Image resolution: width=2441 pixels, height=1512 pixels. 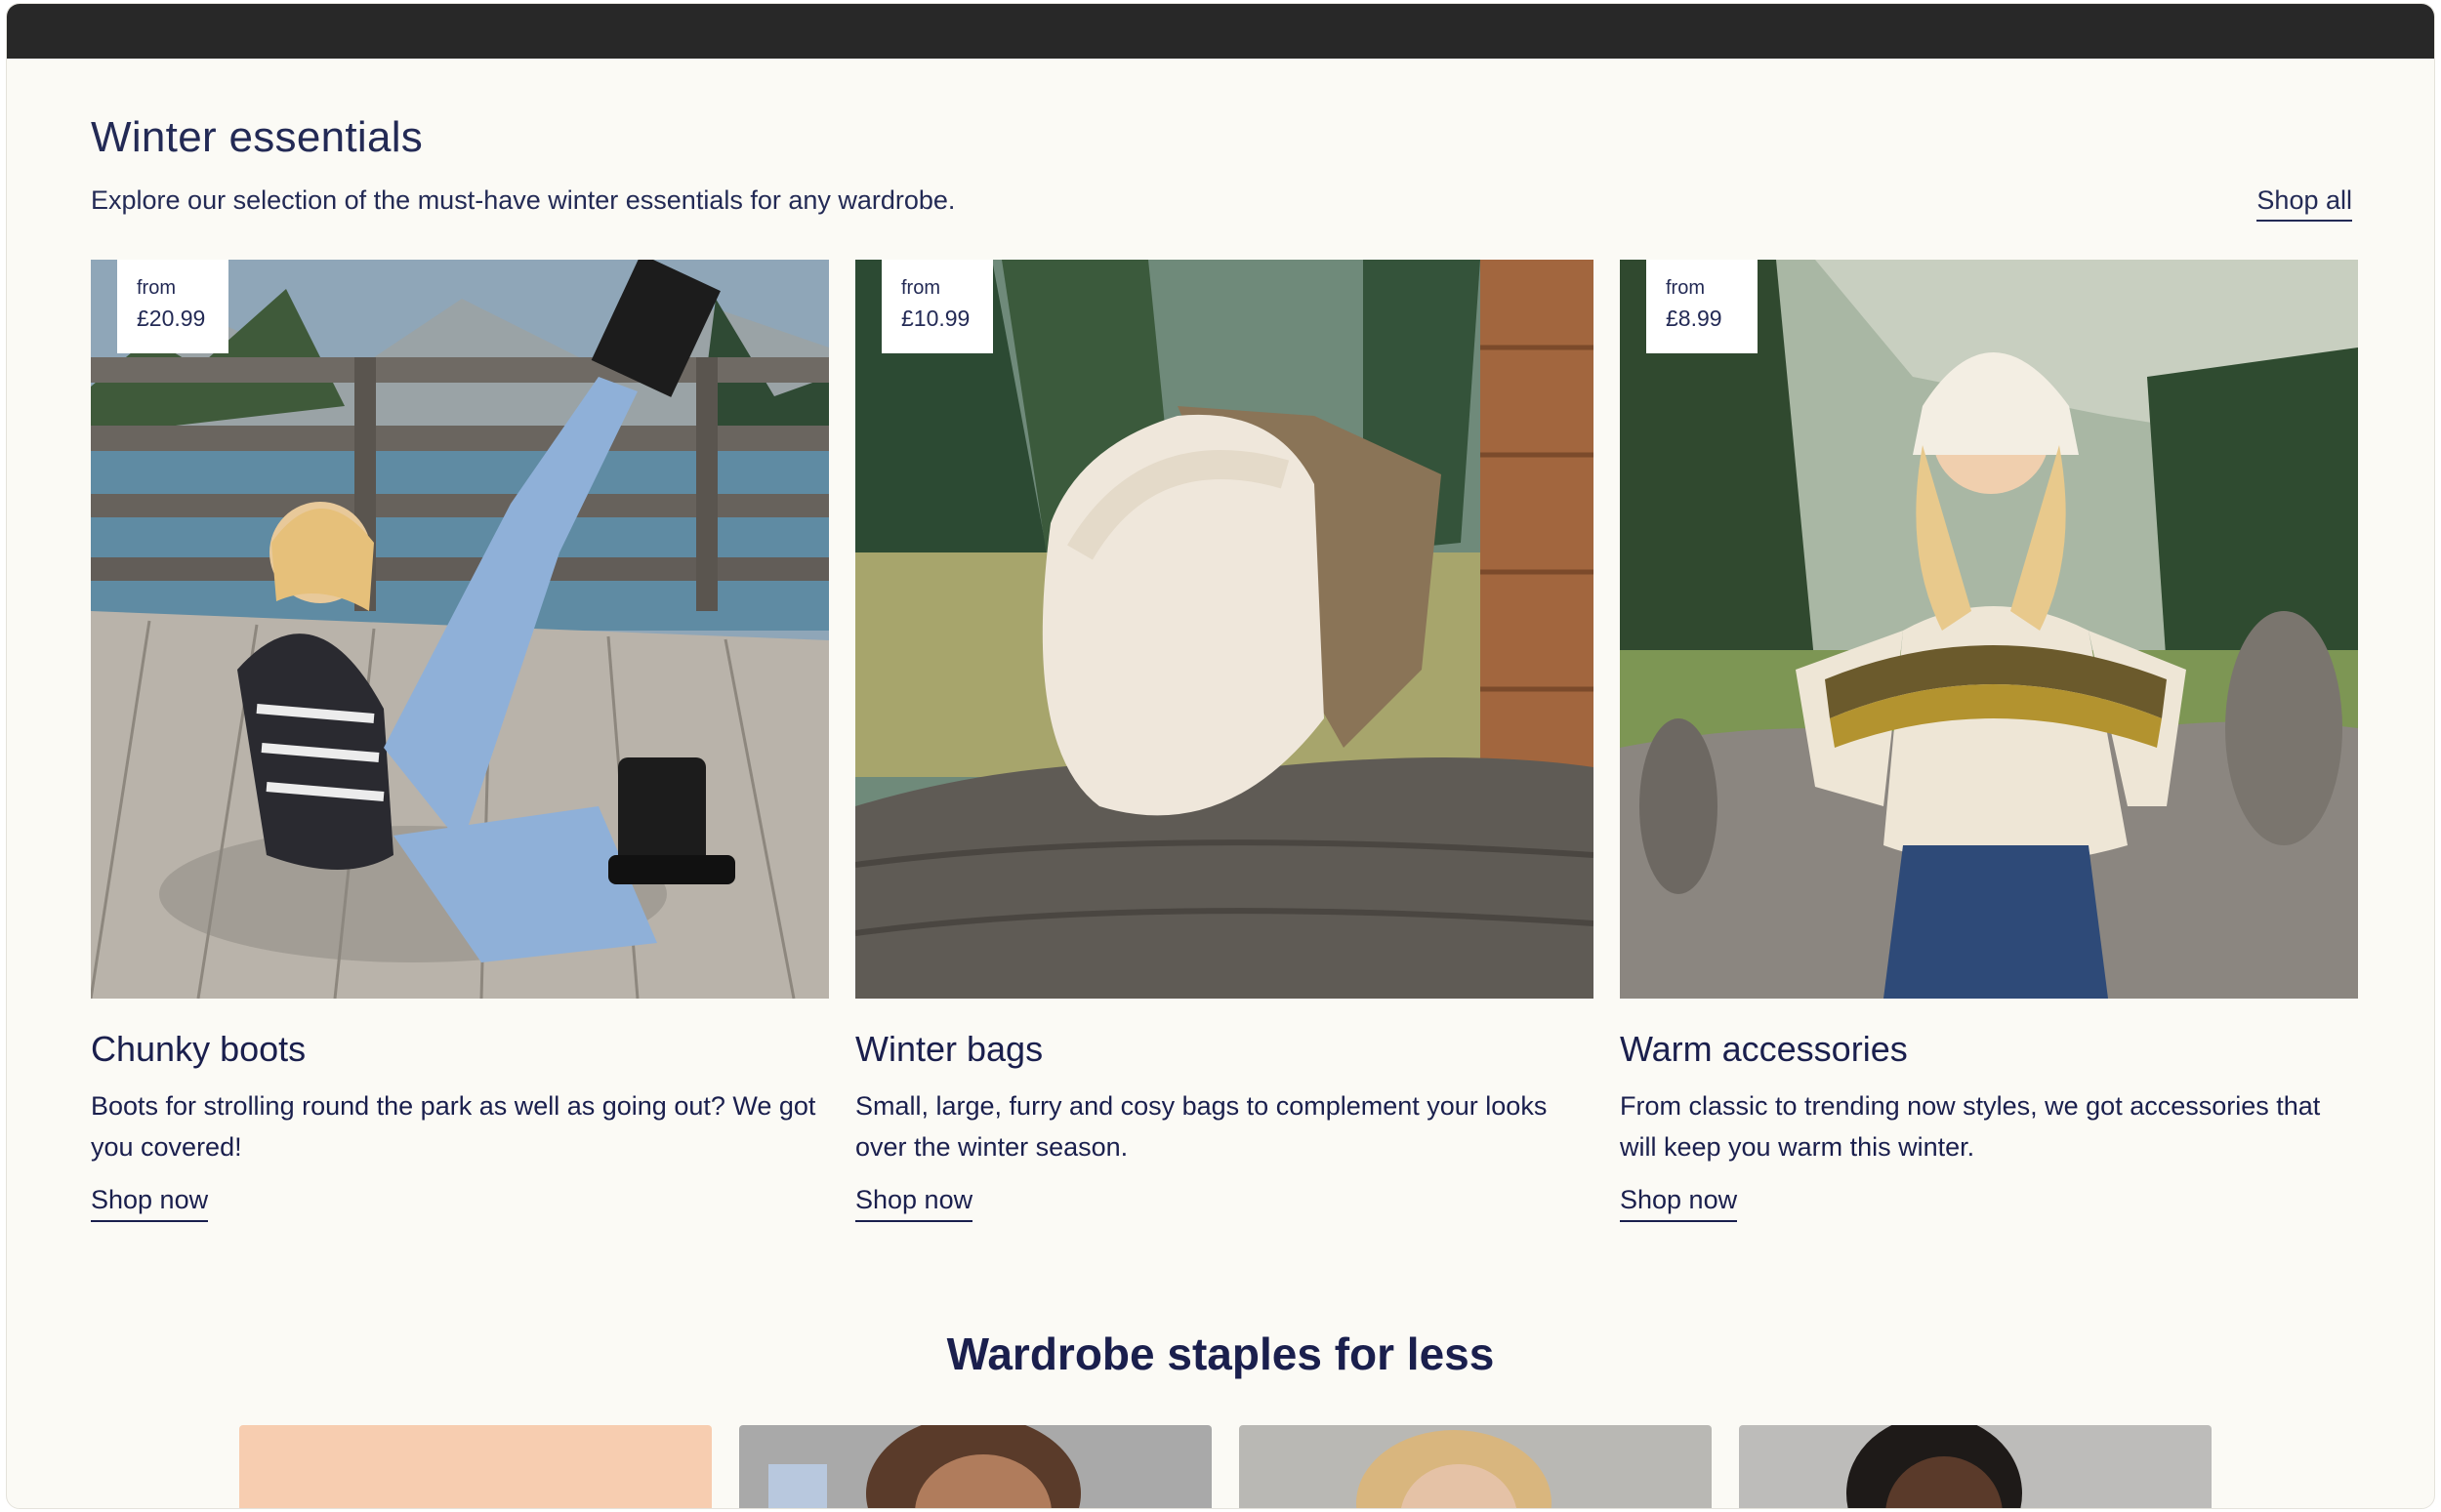 I want to click on price-tag: from £10.99, so click(x=938, y=306).